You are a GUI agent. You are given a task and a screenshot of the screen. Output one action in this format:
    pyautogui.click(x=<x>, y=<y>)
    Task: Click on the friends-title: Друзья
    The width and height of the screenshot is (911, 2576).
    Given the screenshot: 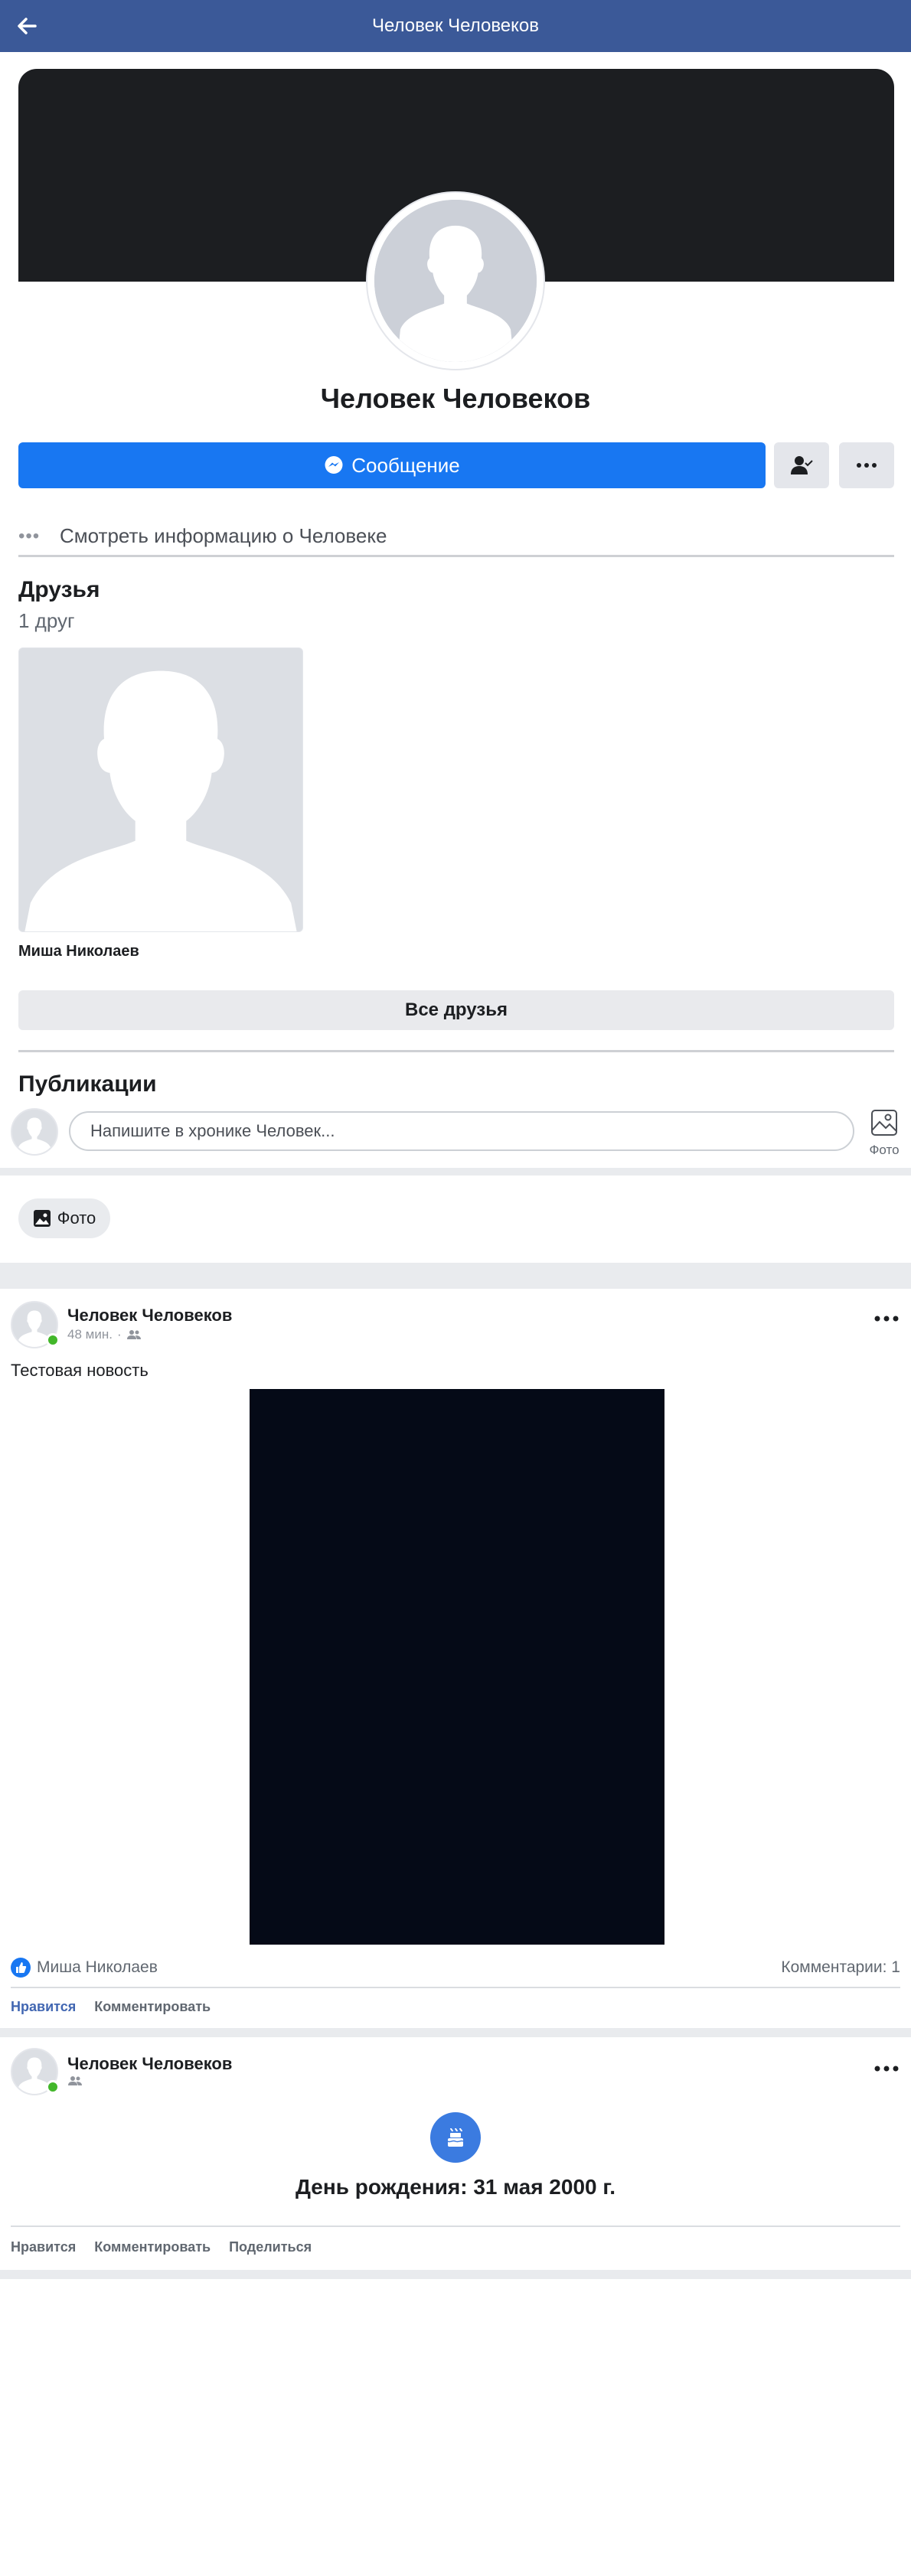 What is the action you would take?
    pyautogui.click(x=59, y=589)
    